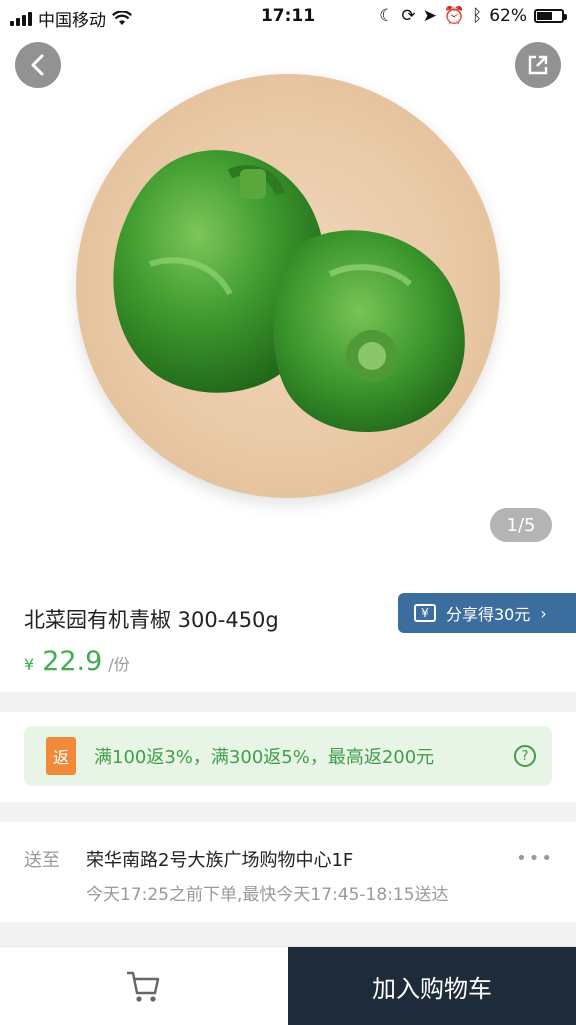 Image resolution: width=576 pixels, height=1025 pixels. I want to click on add-to-cart-button: 加入购物车, so click(432, 986).